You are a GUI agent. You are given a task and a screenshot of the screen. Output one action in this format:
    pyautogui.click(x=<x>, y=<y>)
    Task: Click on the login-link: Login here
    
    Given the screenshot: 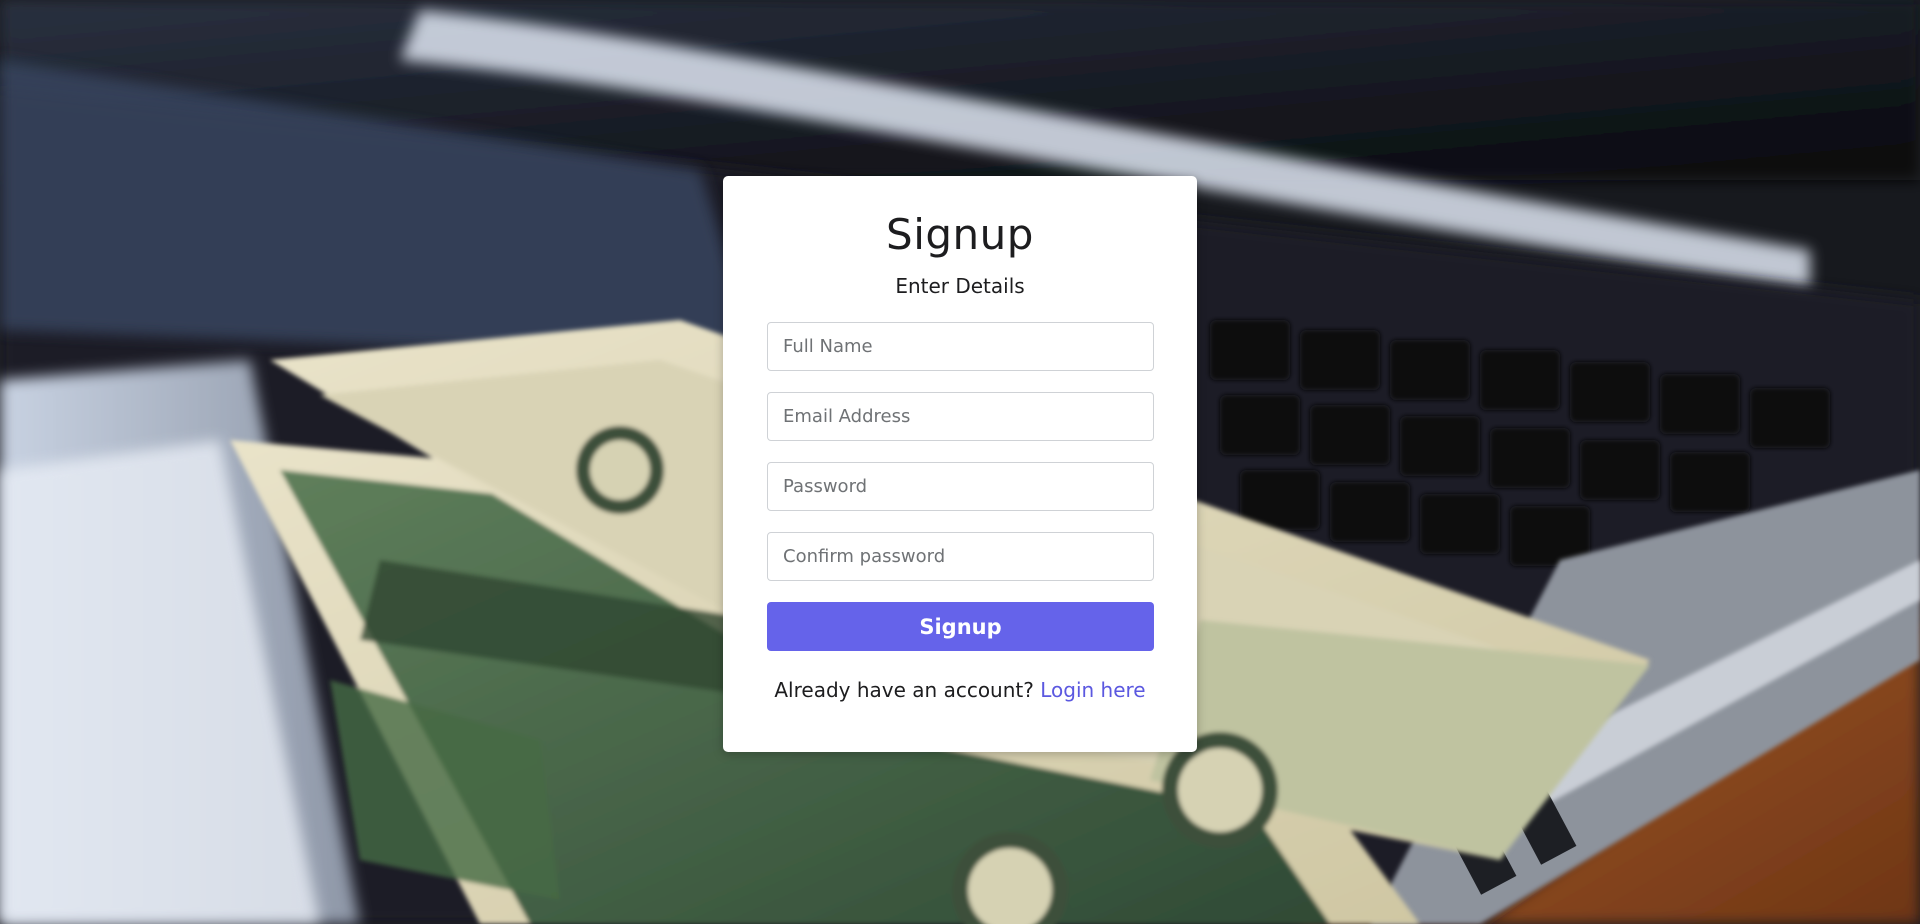 What is the action you would take?
    pyautogui.click(x=1092, y=690)
    